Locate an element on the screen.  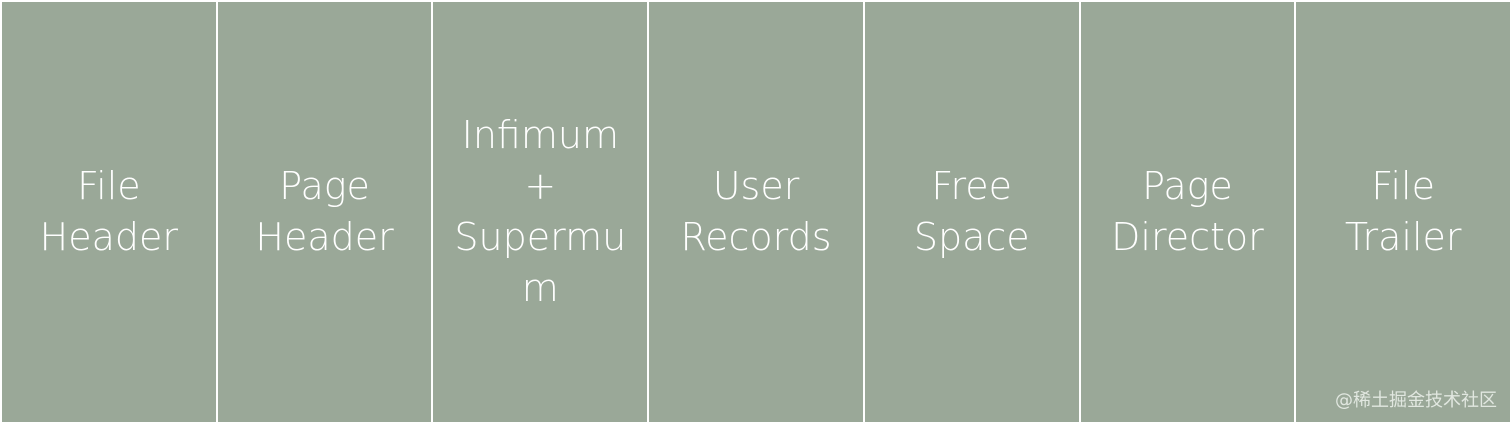
file-trailer-label: File Trailer is located at coordinates (1403, 211).